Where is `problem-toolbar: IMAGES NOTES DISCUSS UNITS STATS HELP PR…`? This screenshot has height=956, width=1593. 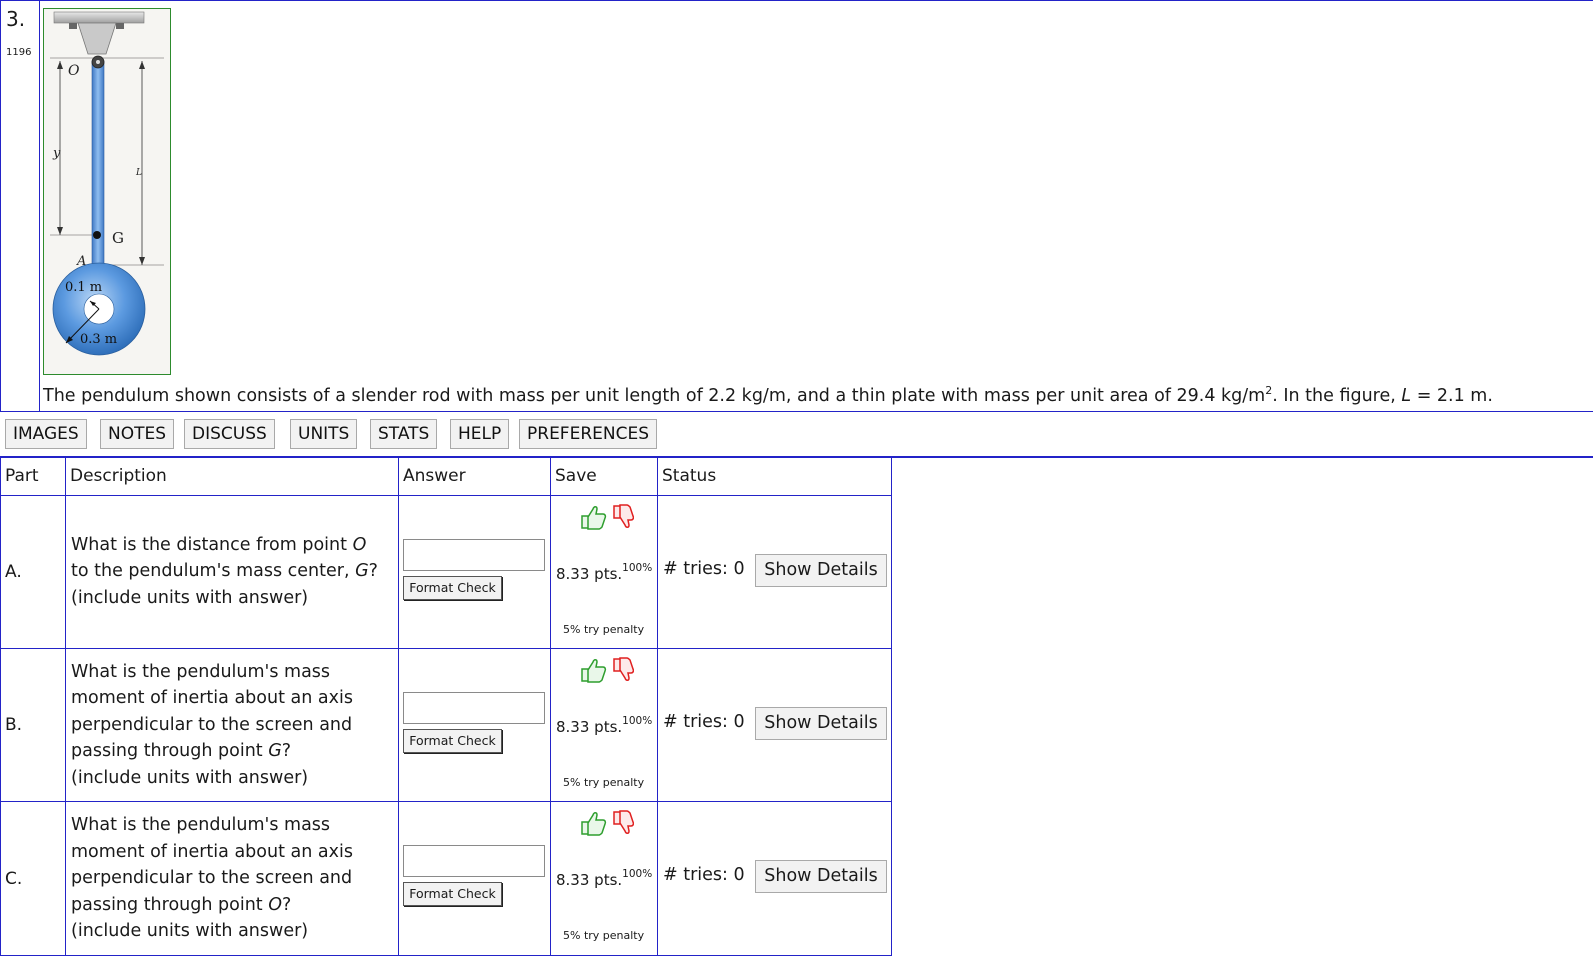
problem-toolbar: IMAGES NOTES DISCUSS UNITS STATS HELP PR… is located at coordinates (796, 434).